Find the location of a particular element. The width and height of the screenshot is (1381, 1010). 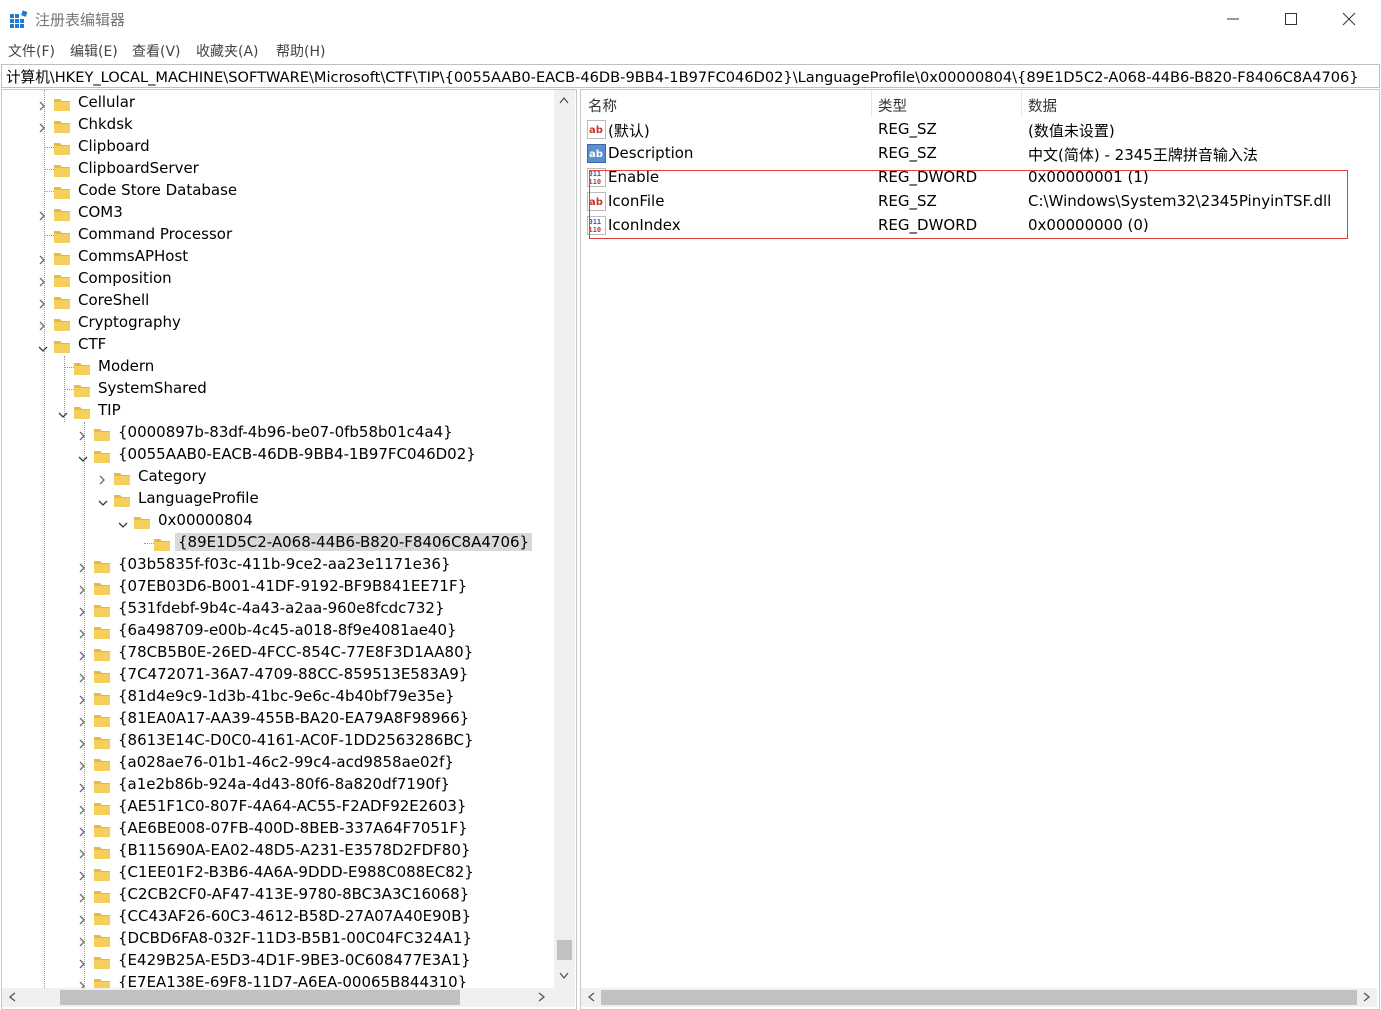

tree-item-label: {E429B25A-E5D3-4D1F-9BE3-0C608477E3A1} is located at coordinates (294, 960).